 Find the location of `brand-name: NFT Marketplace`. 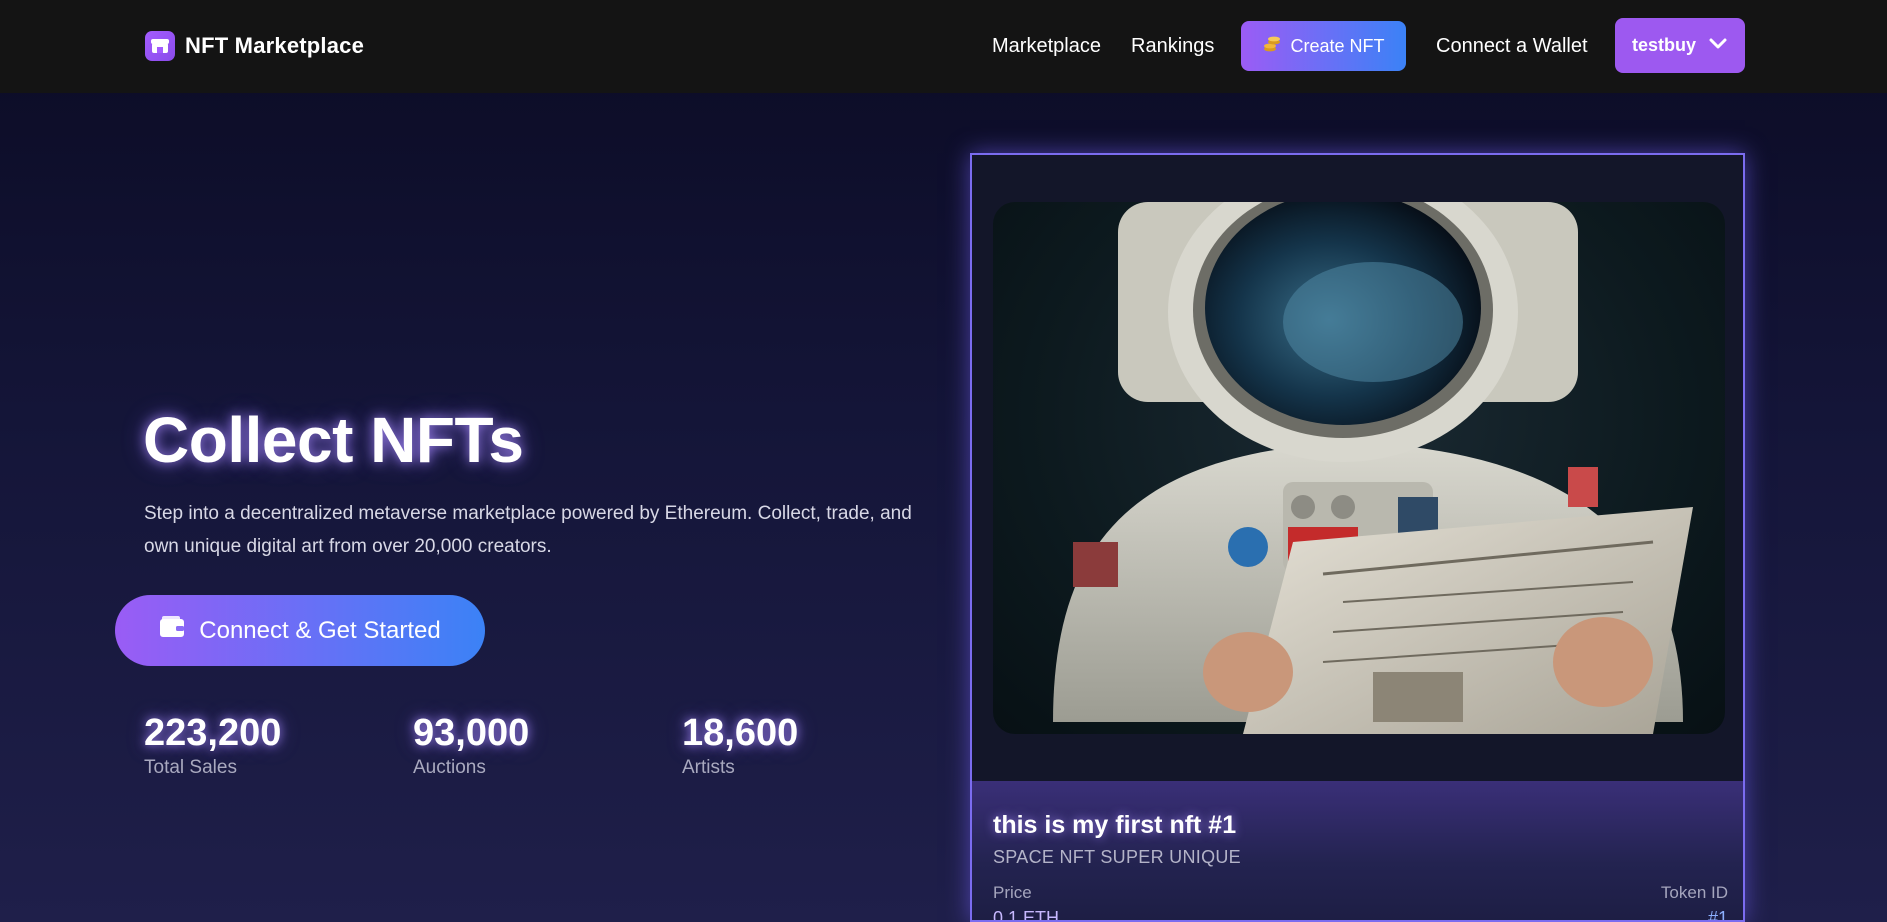

brand-name: NFT Marketplace is located at coordinates (275, 45).